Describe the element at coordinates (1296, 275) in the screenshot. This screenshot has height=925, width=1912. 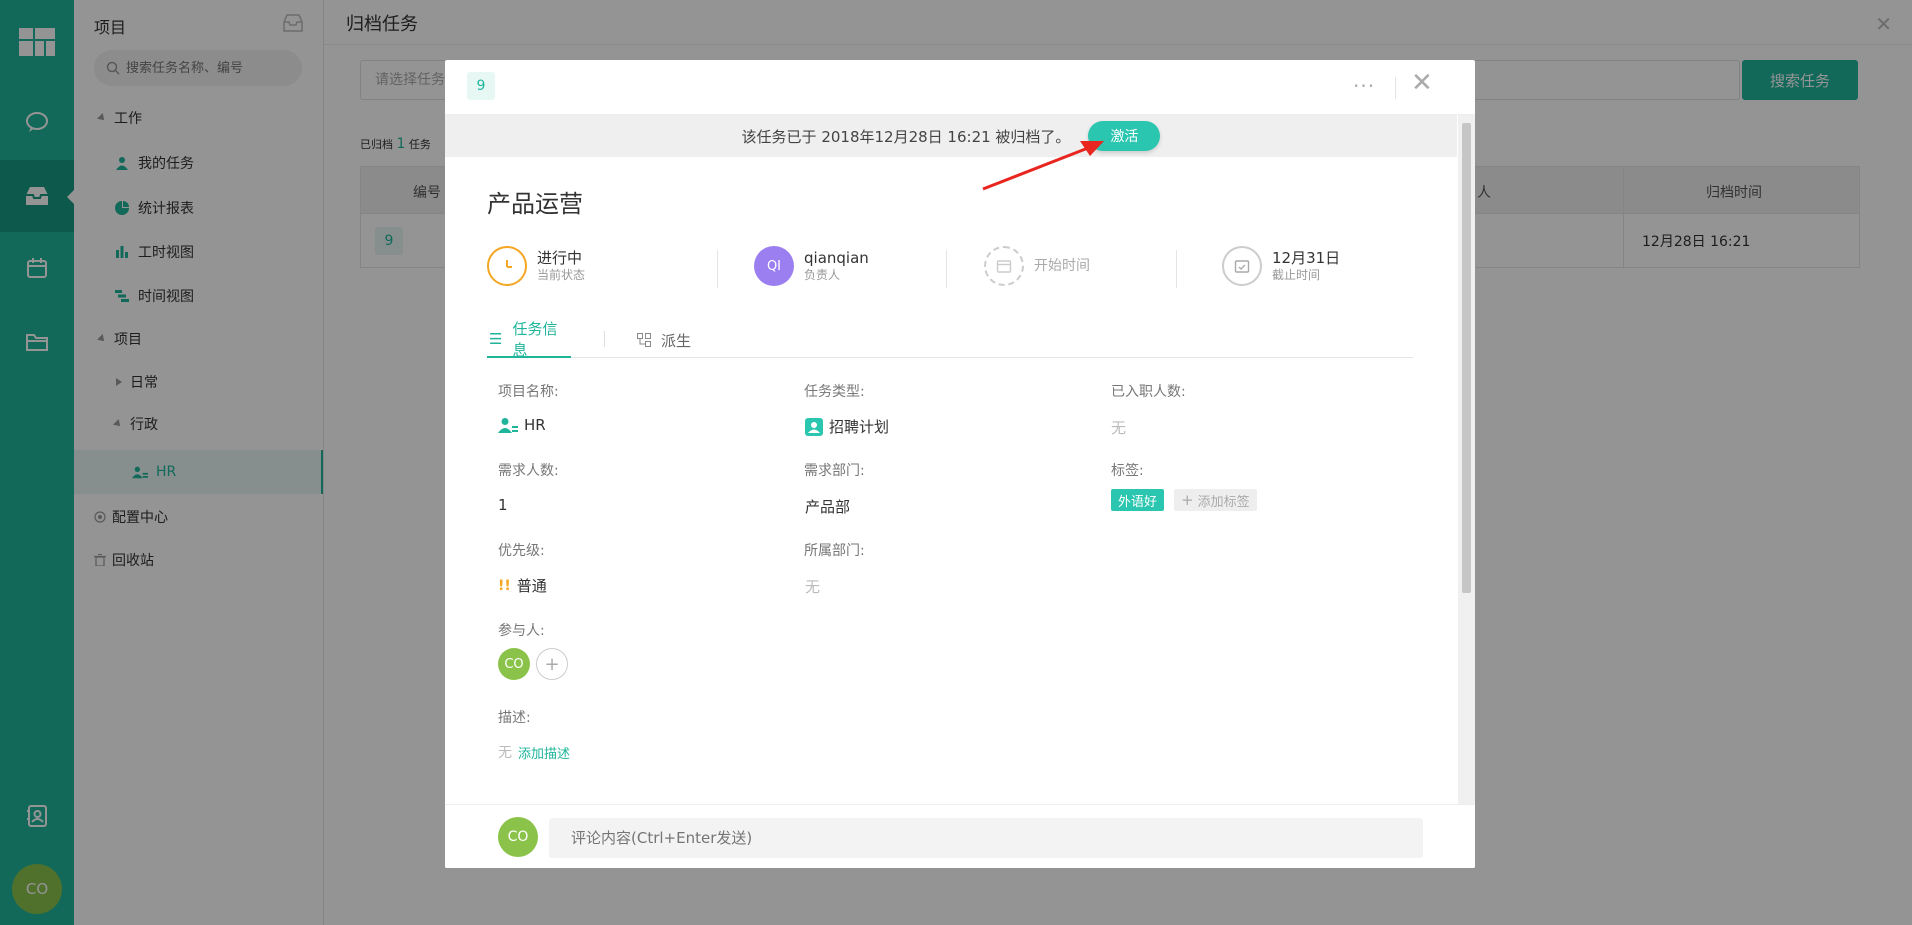
I see `due-date-label: 截止时间` at that location.